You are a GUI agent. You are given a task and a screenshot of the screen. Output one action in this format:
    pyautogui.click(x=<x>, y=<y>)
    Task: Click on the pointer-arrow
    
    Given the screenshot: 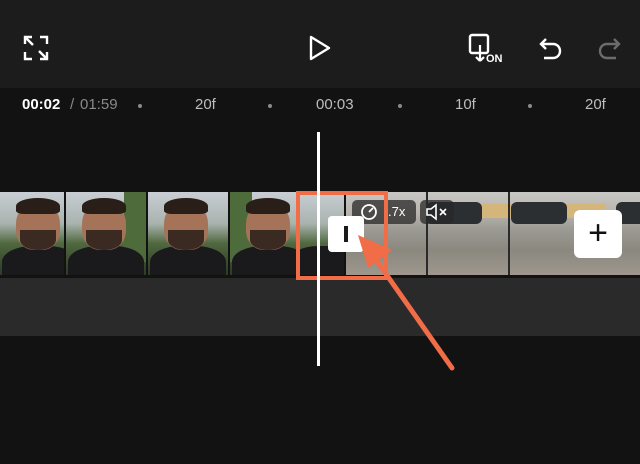 What is the action you would take?
    pyautogui.click(x=406, y=303)
    